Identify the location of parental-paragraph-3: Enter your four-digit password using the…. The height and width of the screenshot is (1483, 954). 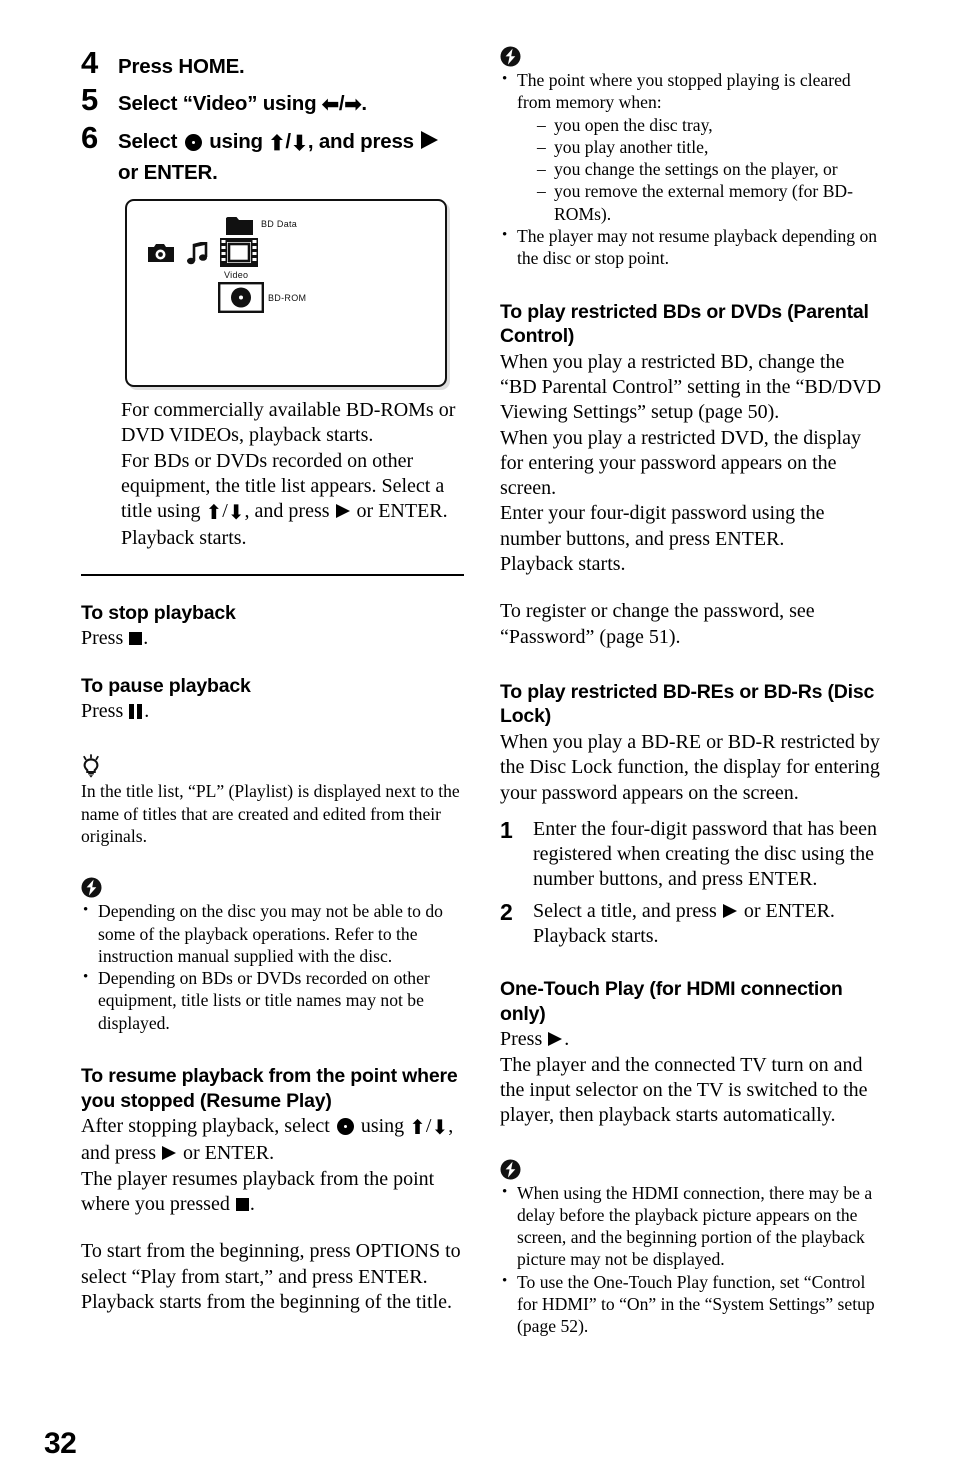
(662, 526).